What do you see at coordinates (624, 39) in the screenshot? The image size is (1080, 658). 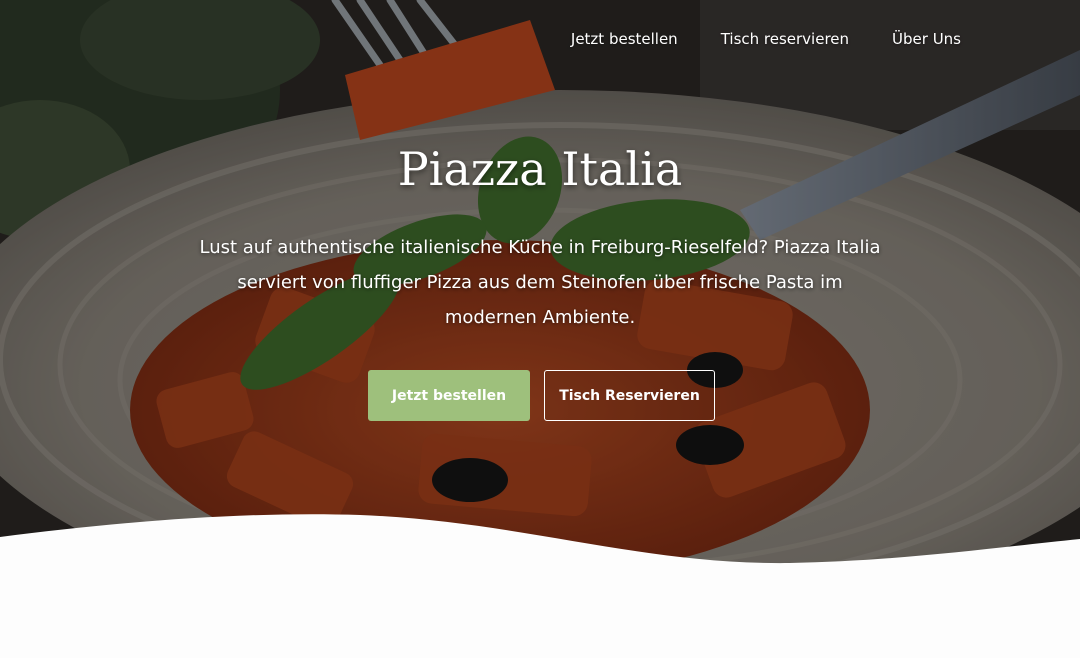 I see `nav-link-order: Jetzt bestellen` at bounding box center [624, 39].